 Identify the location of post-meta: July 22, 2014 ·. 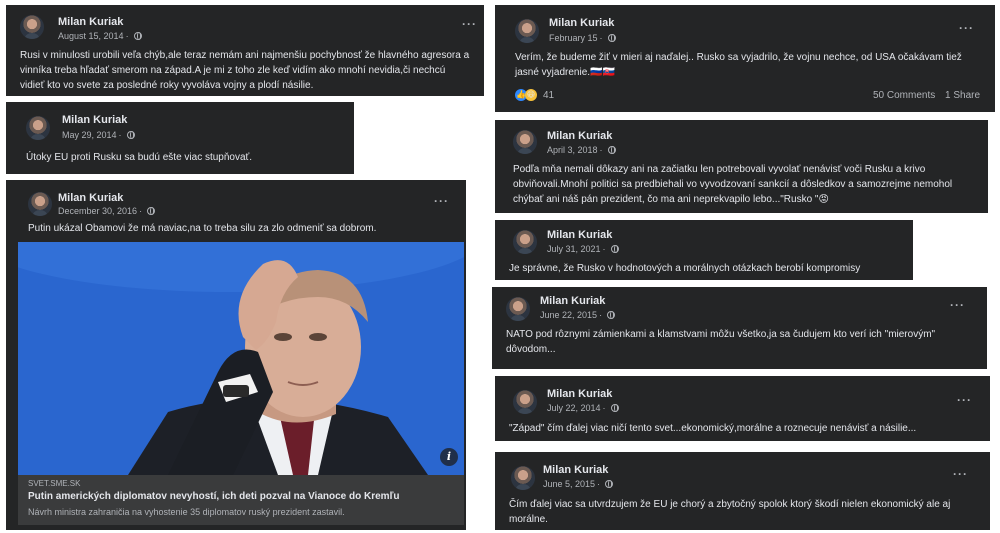
(583, 408).